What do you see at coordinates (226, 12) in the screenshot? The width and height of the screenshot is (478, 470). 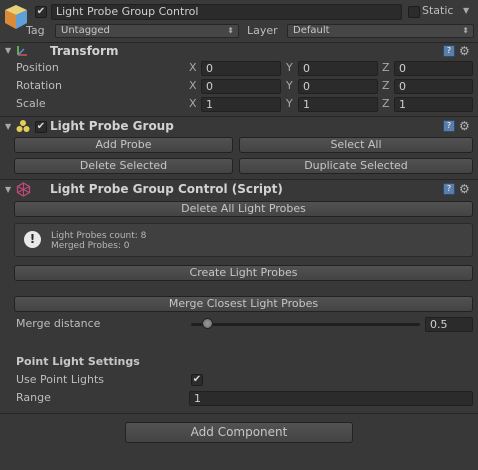 I see `object-name-field: Light Probe Group Control` at bounding box center [226, 12].